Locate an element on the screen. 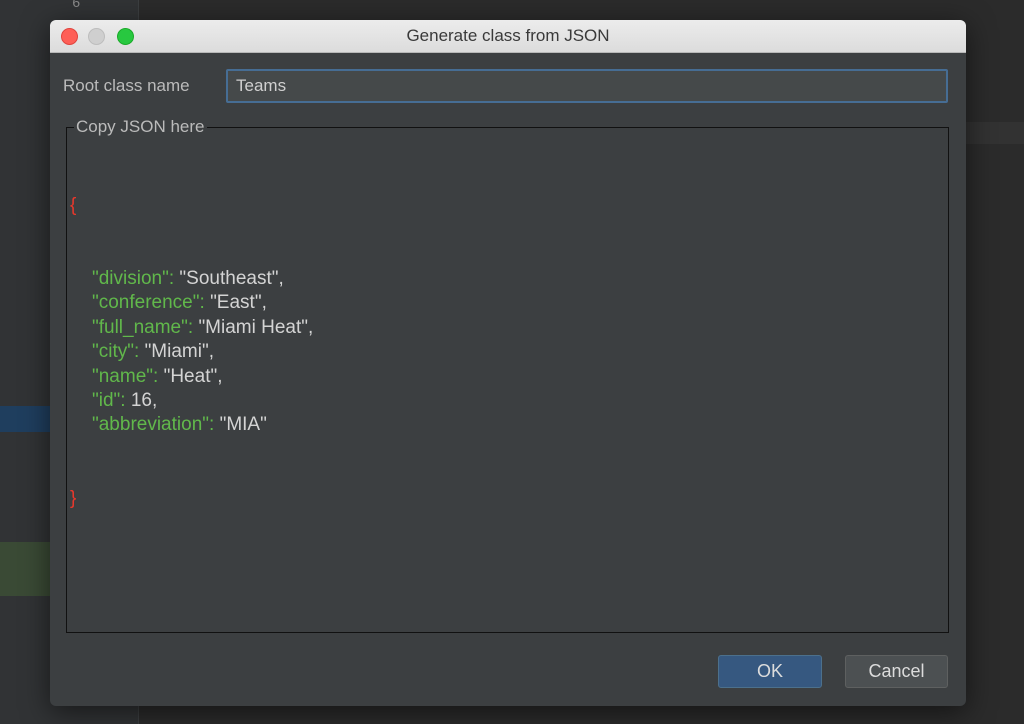 Image resolution: width=1024 pixels, height=724 pixels. json-entry-line: "abbreviation": "MIA" is located at coordinates (179, 425).